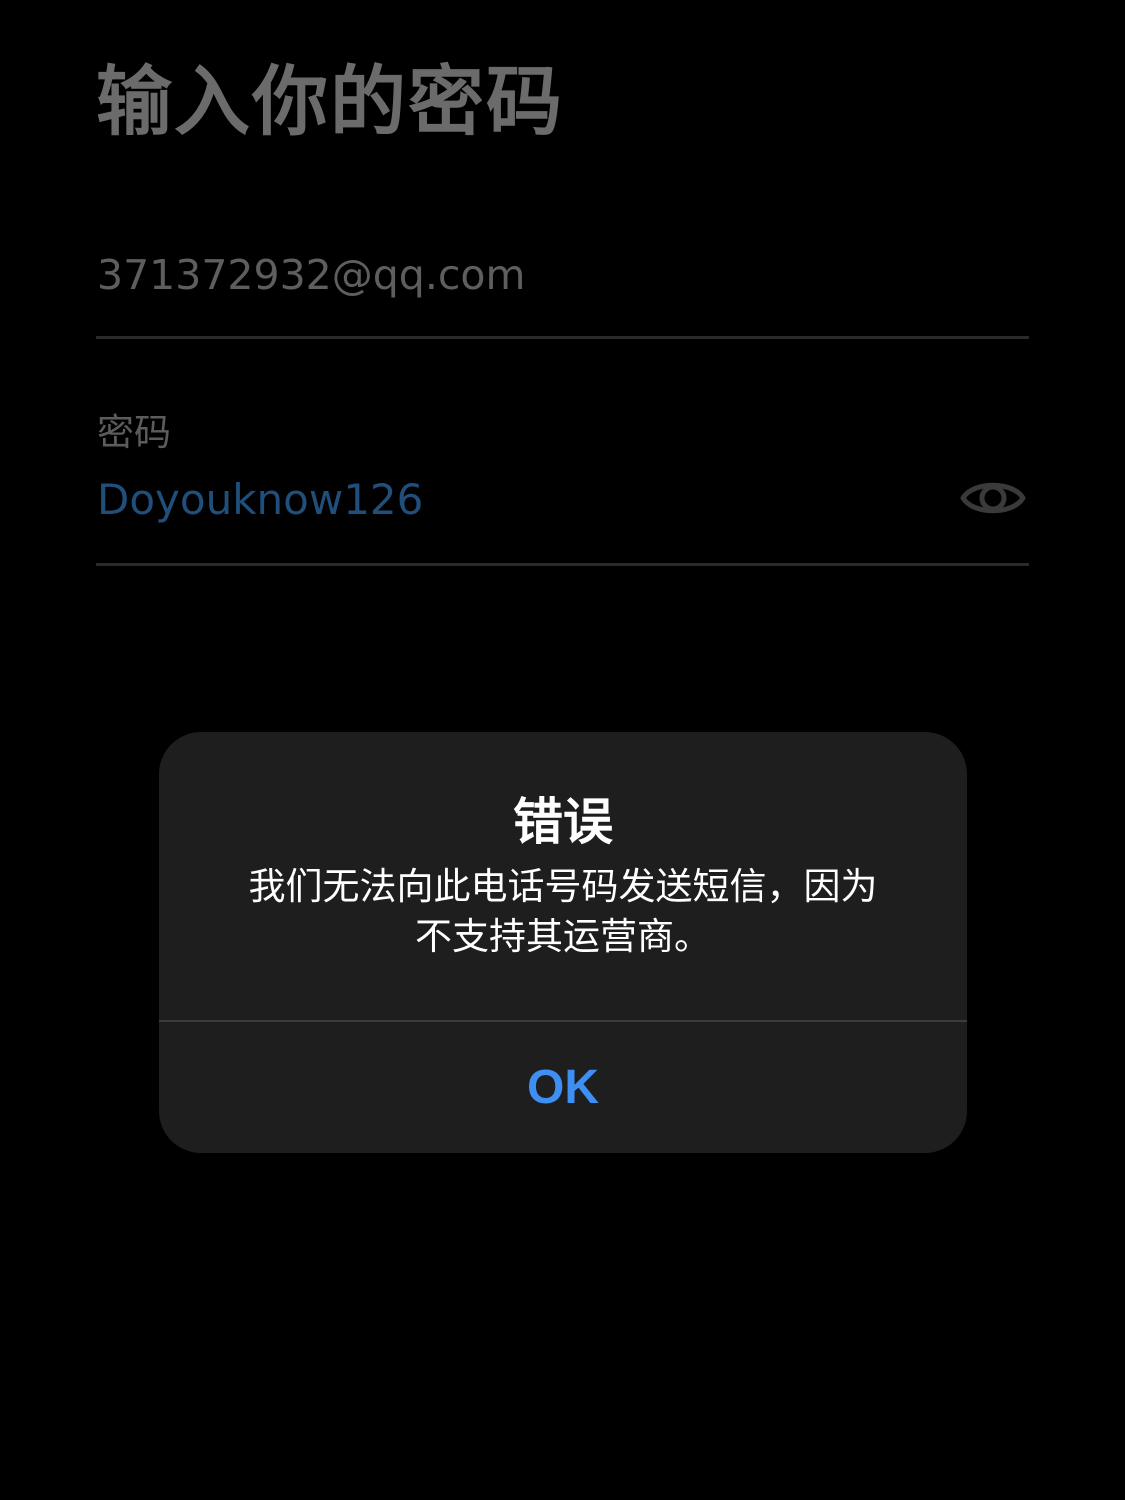 The image size is (1125, 1500). I want to click on eye-icon, so click(993, 498).